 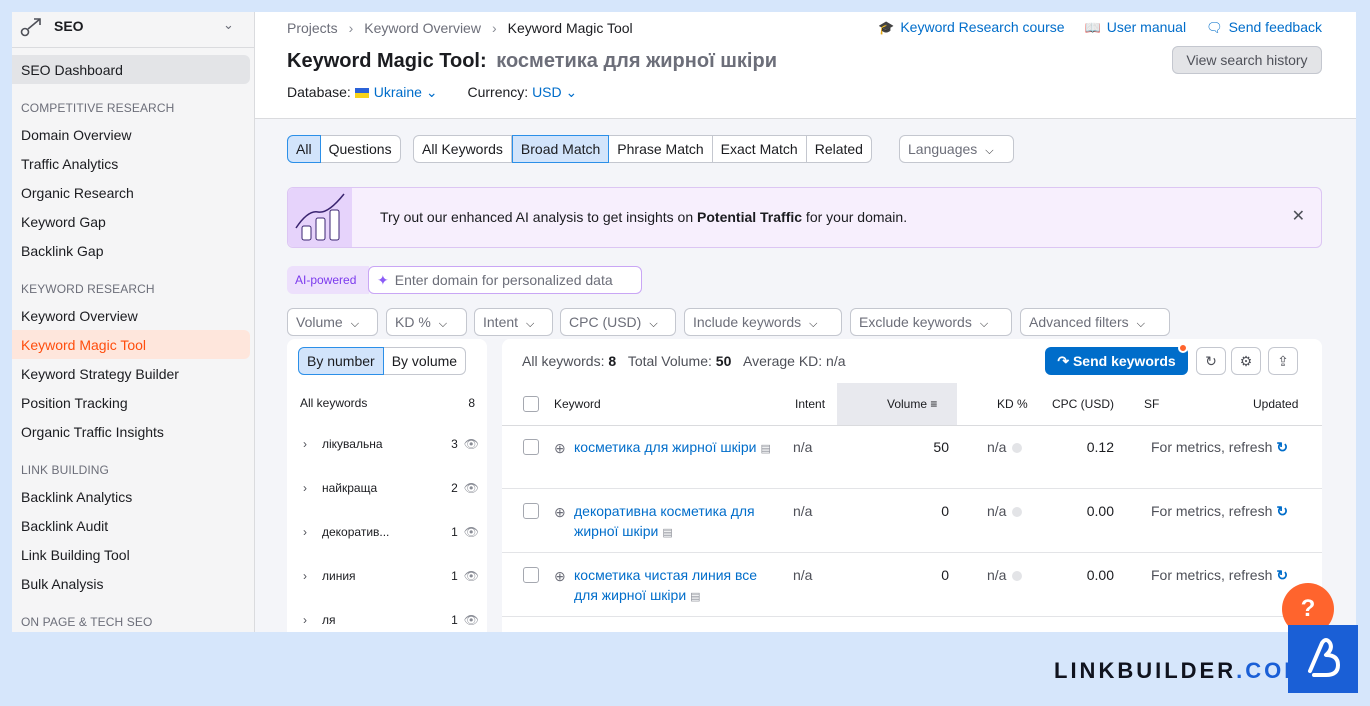 What do you see at coordinates (912, 616) in the screenshot?
I see `row-divider` at bounding box center [912, 616].